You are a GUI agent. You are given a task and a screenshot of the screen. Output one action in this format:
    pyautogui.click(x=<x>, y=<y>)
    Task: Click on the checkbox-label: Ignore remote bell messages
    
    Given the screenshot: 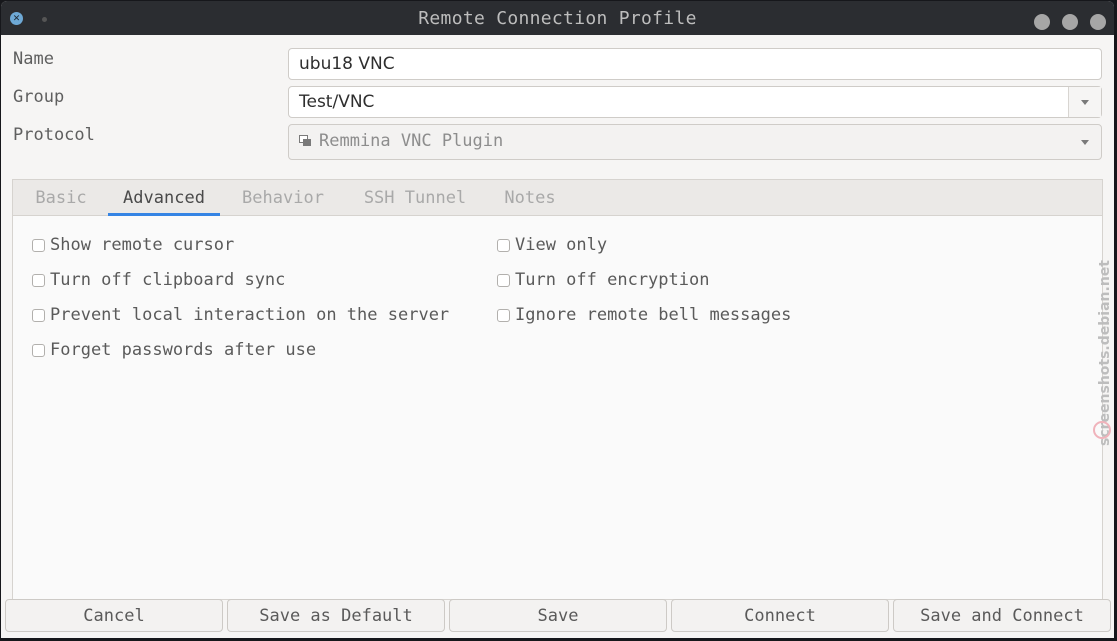 What is the action you would take?
    pyautogui.click(x=653, y=315)
    